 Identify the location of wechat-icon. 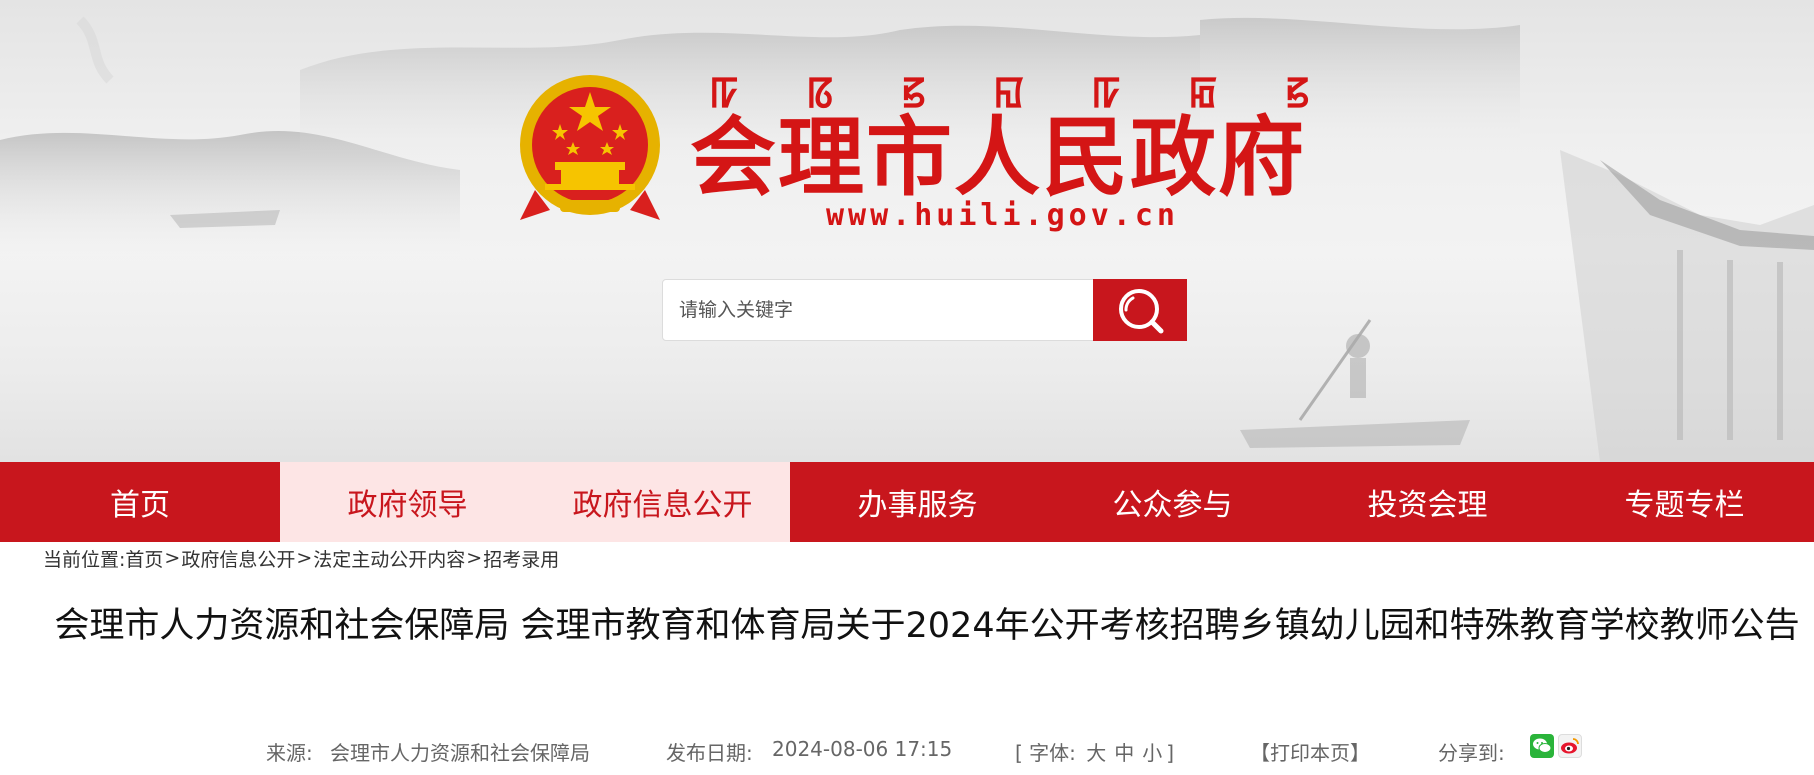
(1542, 746).